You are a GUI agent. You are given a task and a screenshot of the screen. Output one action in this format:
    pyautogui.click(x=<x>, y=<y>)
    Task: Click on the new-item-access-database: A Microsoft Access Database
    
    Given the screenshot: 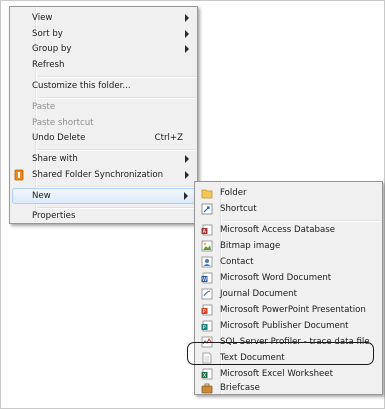 What is the action you would take?
    pyautogui.click(x=288, y=230)
    